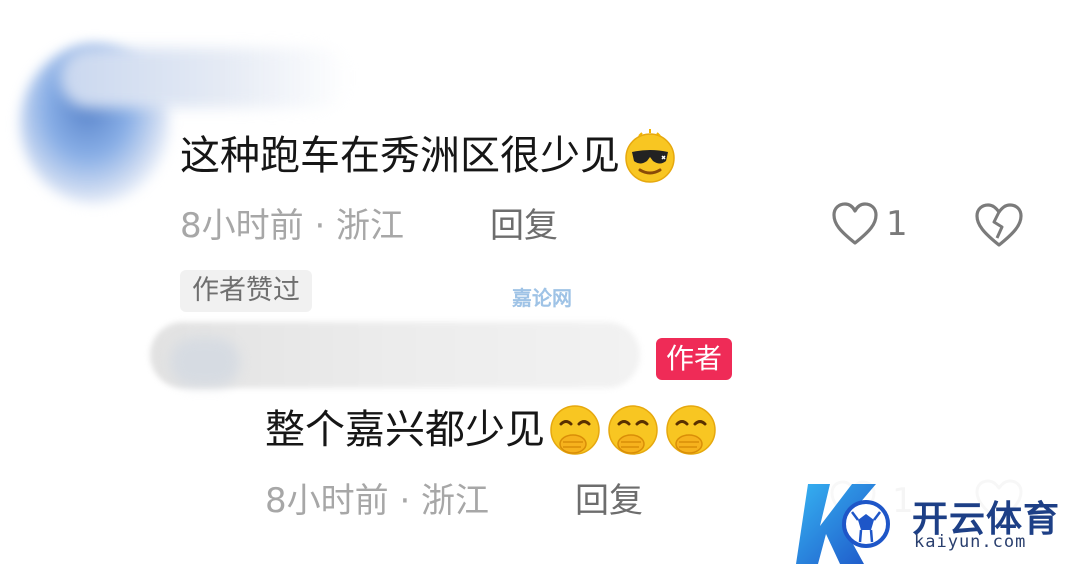  I want to click on like-button: 1, so click(869, 224).